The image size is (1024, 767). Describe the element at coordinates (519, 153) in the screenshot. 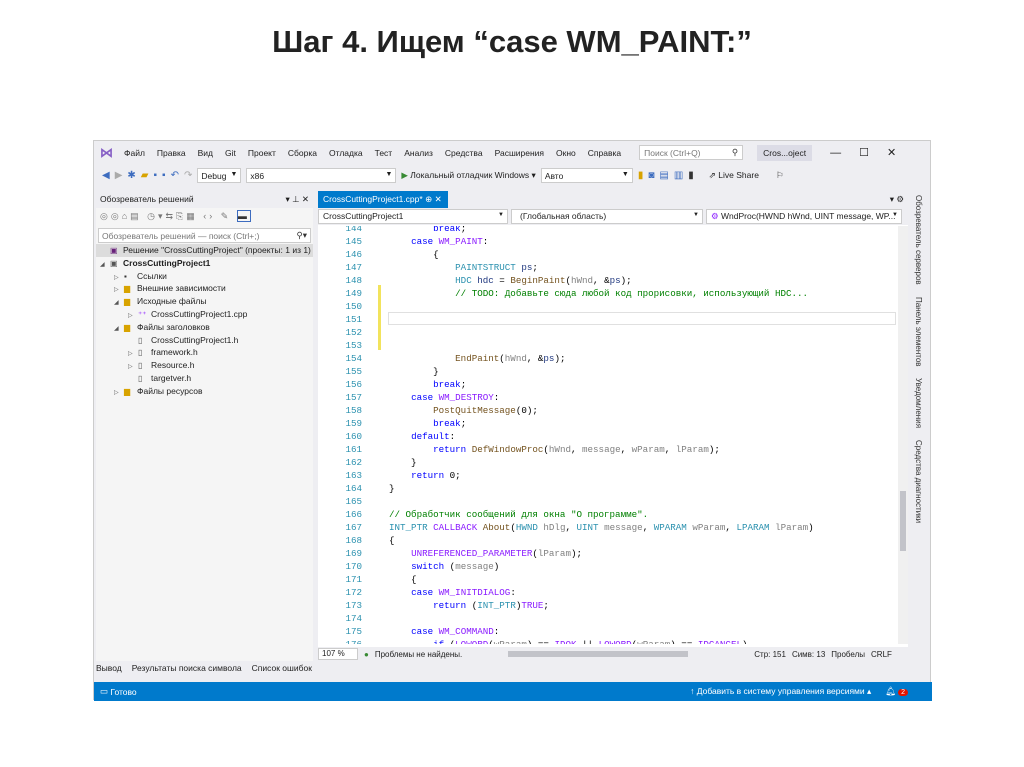

I see `menu-item: Расширения` at that location.